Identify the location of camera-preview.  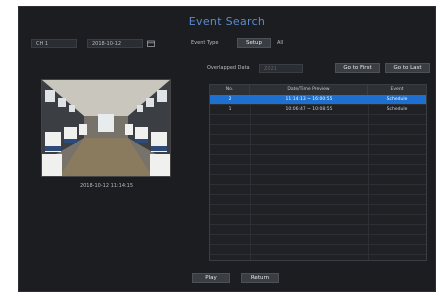
(106, 128).